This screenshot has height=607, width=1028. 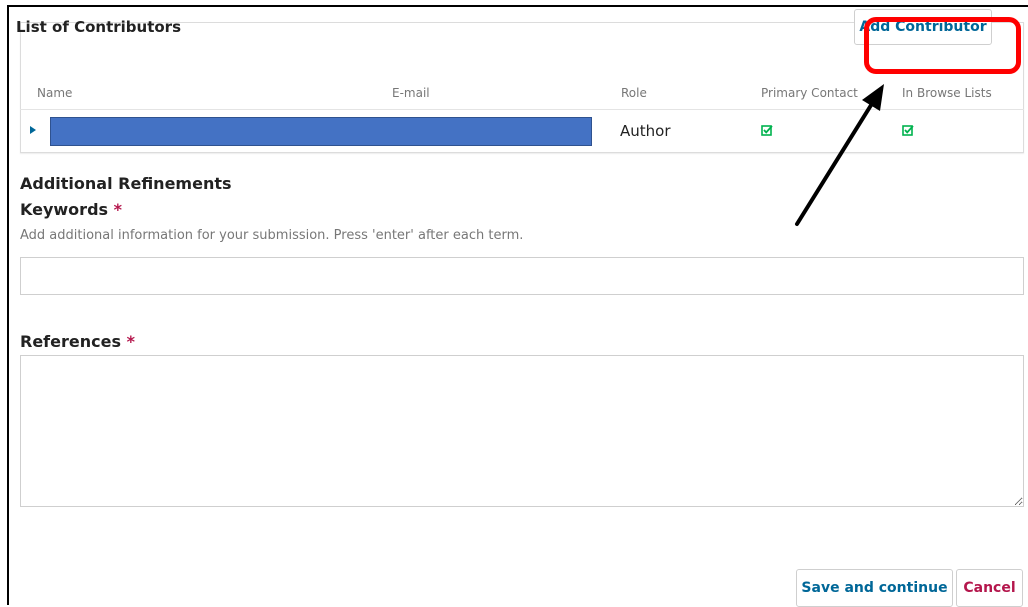 I want to click on keywords-label-text: Keywords, so click(x=64, y=209).